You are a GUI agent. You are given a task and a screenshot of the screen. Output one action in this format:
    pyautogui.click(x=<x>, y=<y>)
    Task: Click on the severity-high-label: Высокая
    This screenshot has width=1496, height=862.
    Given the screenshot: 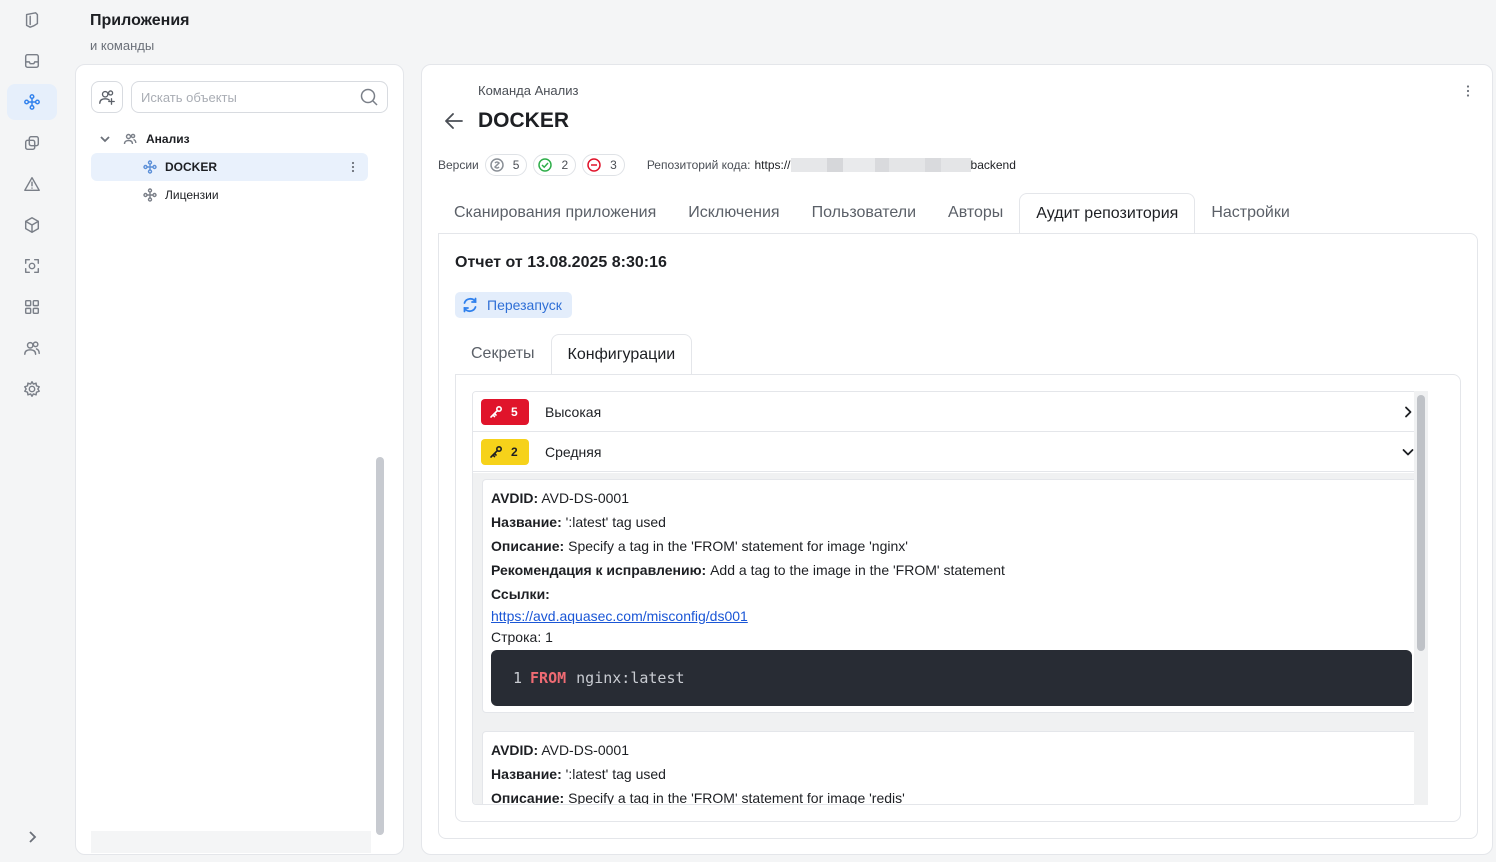 What is the action you would take?
    pyautogui.click(x=573, y=411)
    